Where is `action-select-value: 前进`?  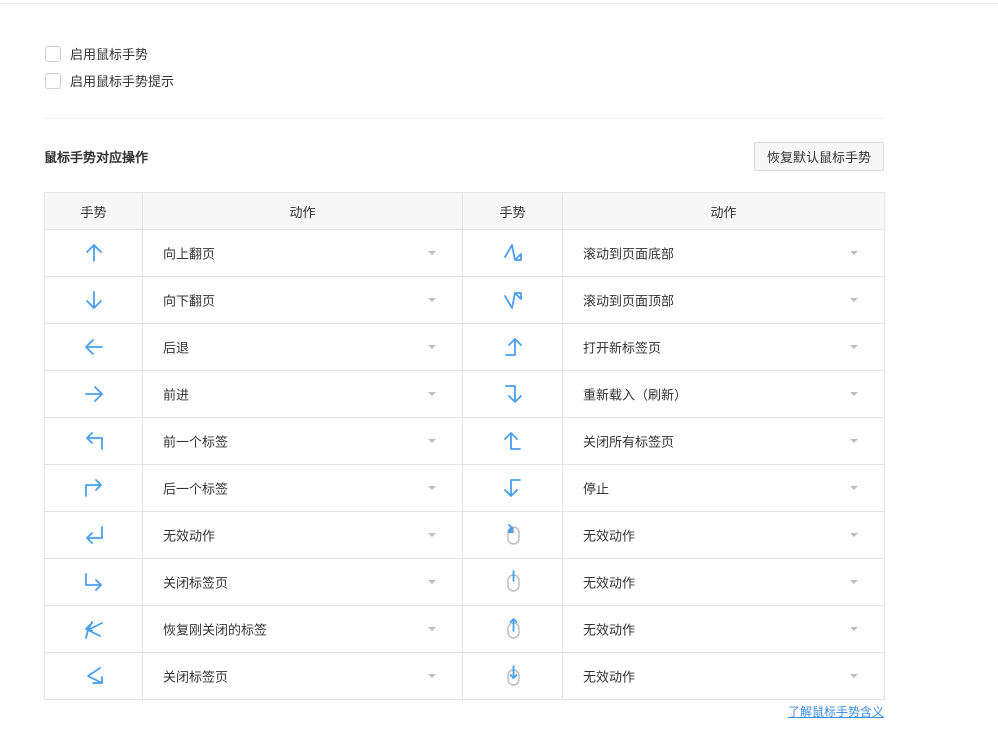 action-select-value: 前进 is located at coordinates (176, 396).